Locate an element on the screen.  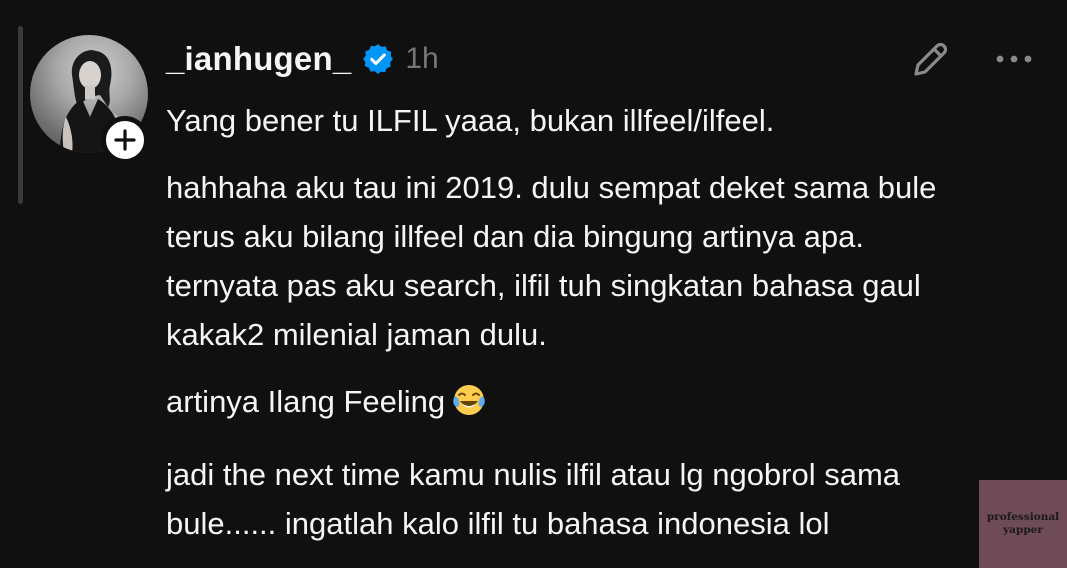
watermark: professional yapper is located at coordinates (1023, 524).